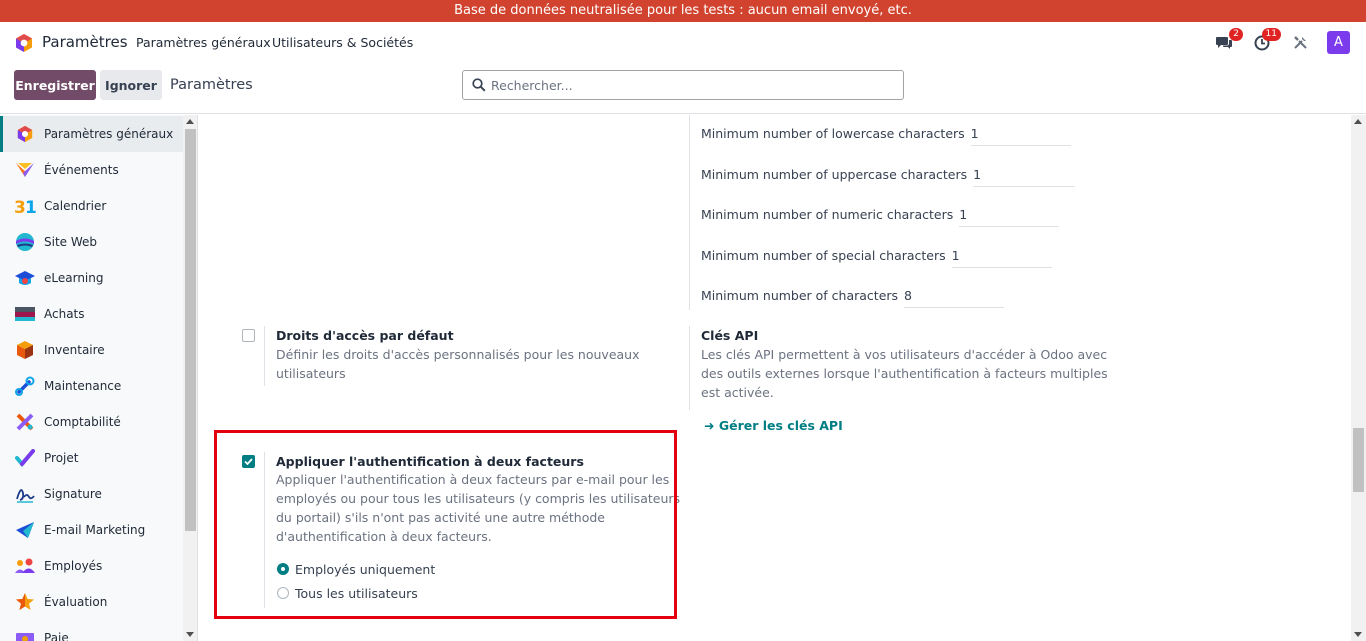 This screenshot has width=1366, height=641. What do you see at coordinates (827, 214) in the screenshot?
I see `password-policy-label: Minimum number of numeric characters` at bounding box center [827, 214].